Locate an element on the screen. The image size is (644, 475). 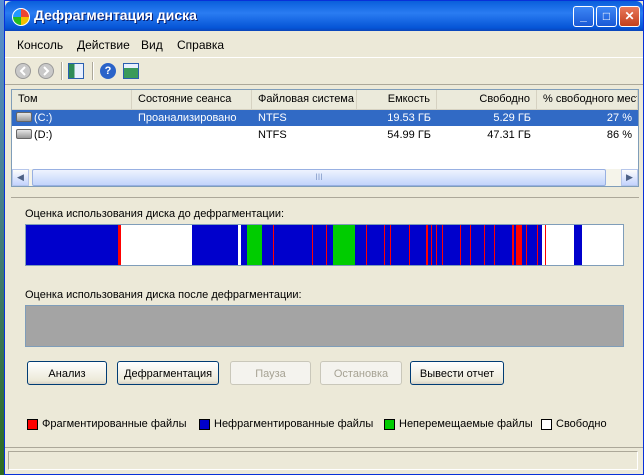
session-status is located at coordinates (192, 135).